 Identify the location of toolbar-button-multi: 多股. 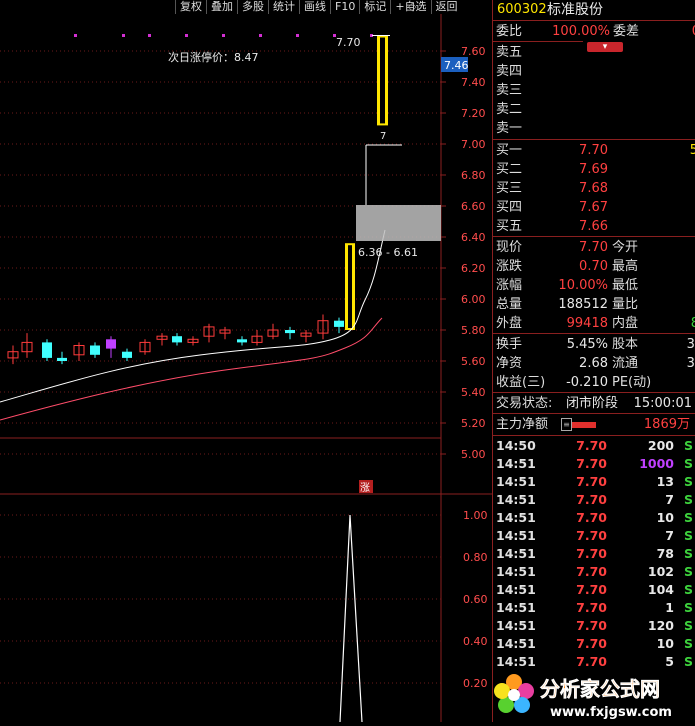
(252, 7).